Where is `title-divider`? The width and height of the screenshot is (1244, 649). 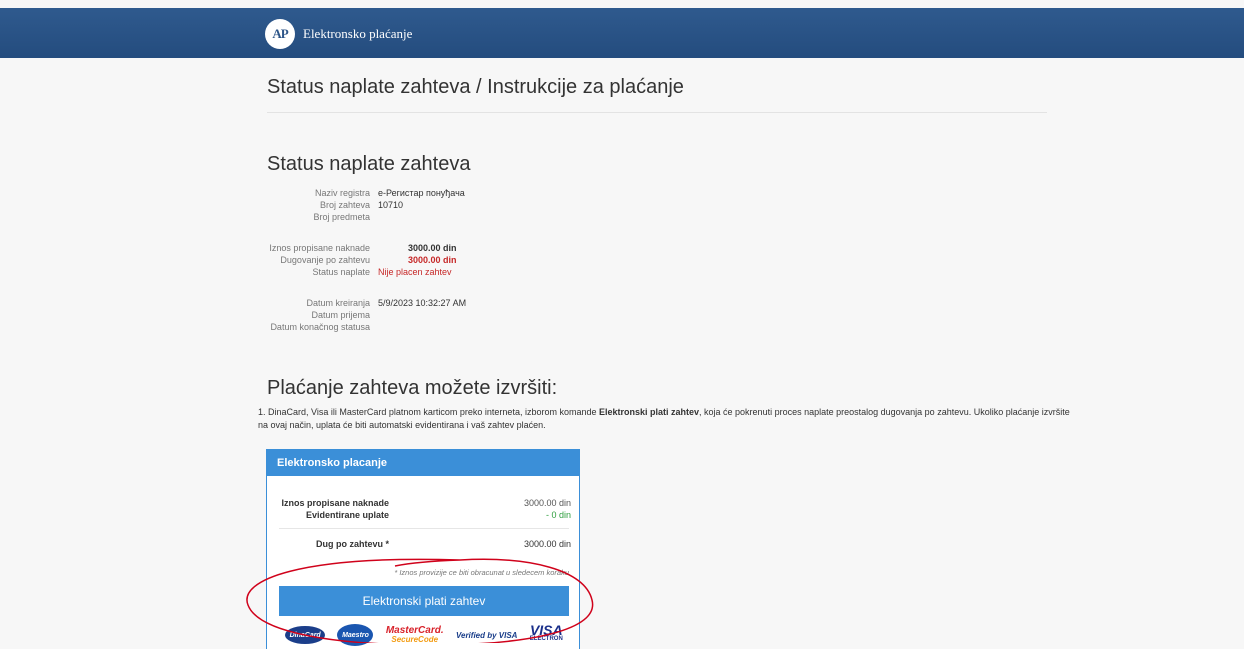
title-divider is located at coordinates (657, 112).